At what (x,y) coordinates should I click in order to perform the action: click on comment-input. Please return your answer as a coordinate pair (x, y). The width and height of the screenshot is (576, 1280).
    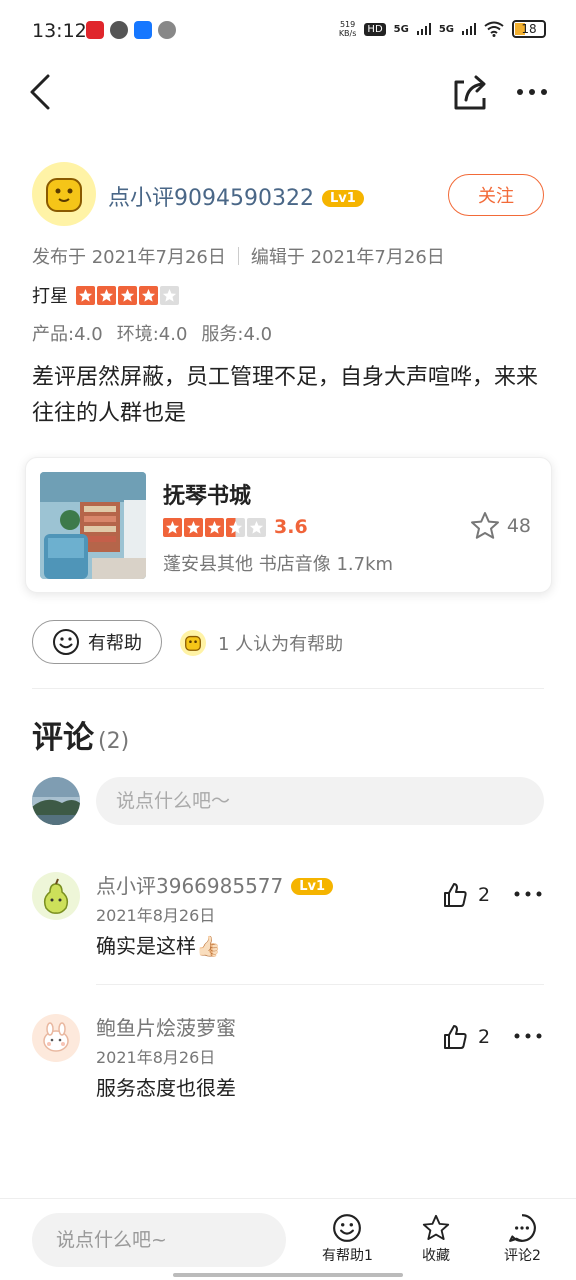
    Looking at the image, I should click on (320, 801).